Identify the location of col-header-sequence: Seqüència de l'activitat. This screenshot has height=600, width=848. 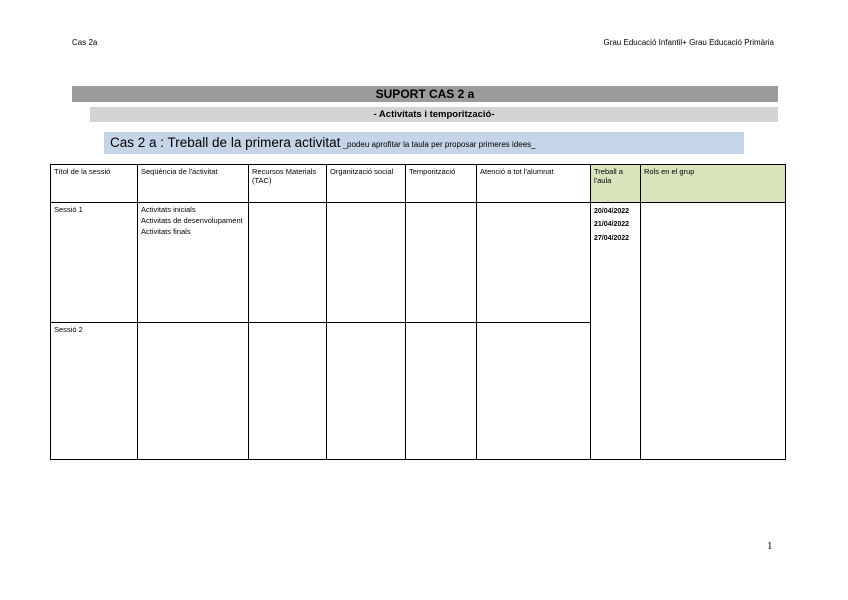
(193, 183).